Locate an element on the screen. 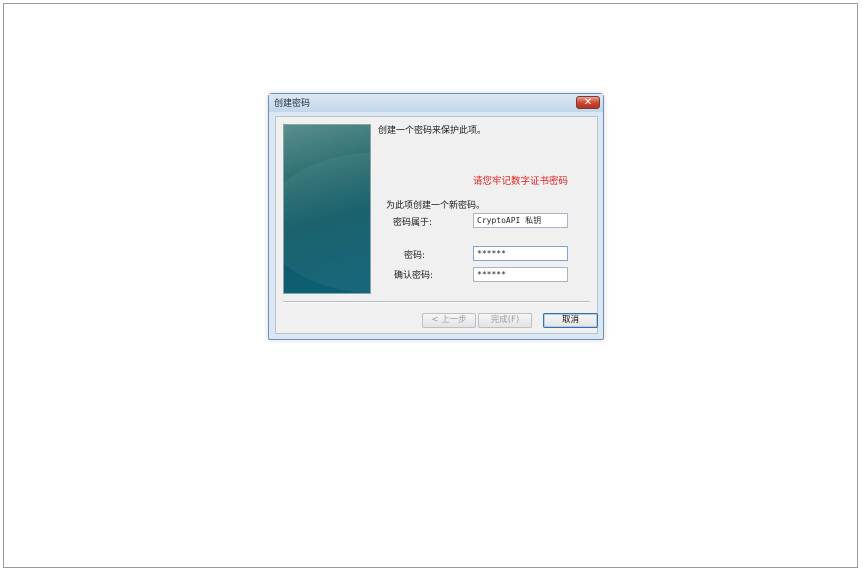  wizard-side-image is located at coordinates (327, 209).